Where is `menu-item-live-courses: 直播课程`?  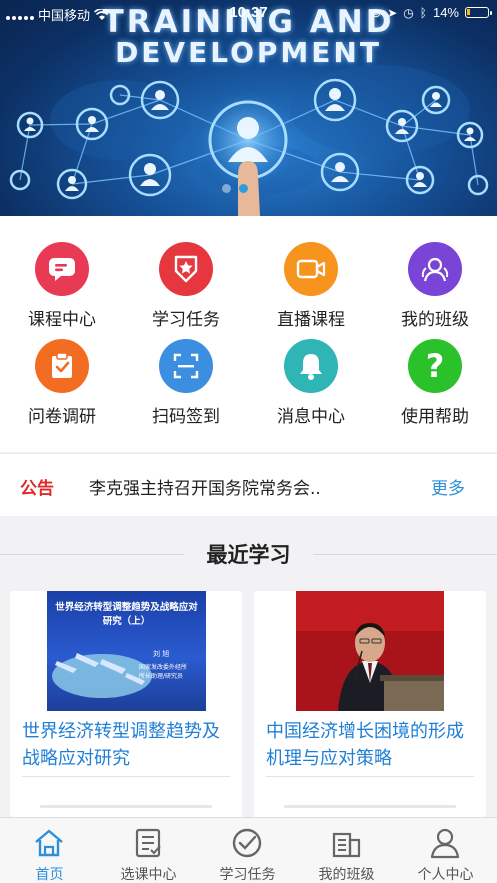 menu-item-live-courses: 直播课程 is located at coordinates (311, 290).